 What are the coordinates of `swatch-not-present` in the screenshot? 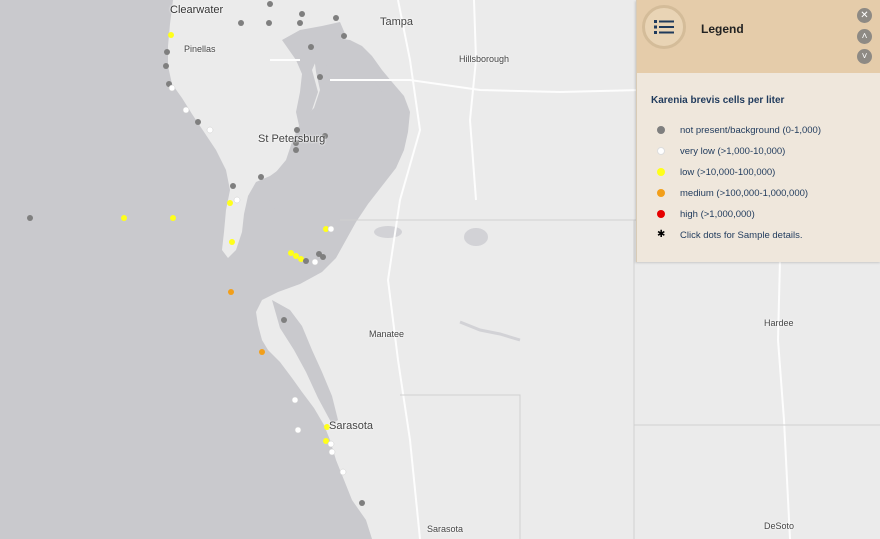 It's located at (661, 130).